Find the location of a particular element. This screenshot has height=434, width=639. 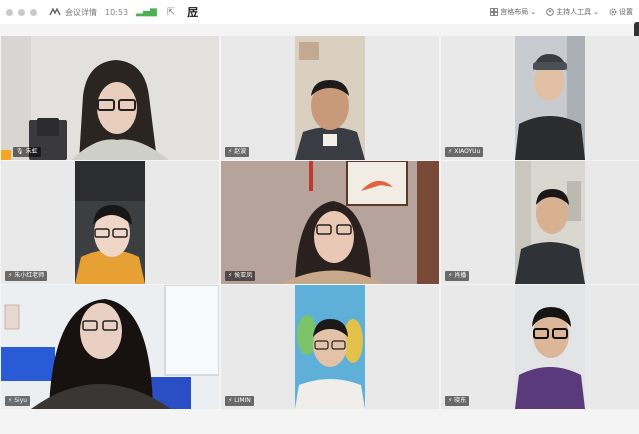

meeting-info-button: 会议详情 is located at coordinates (73, 12).